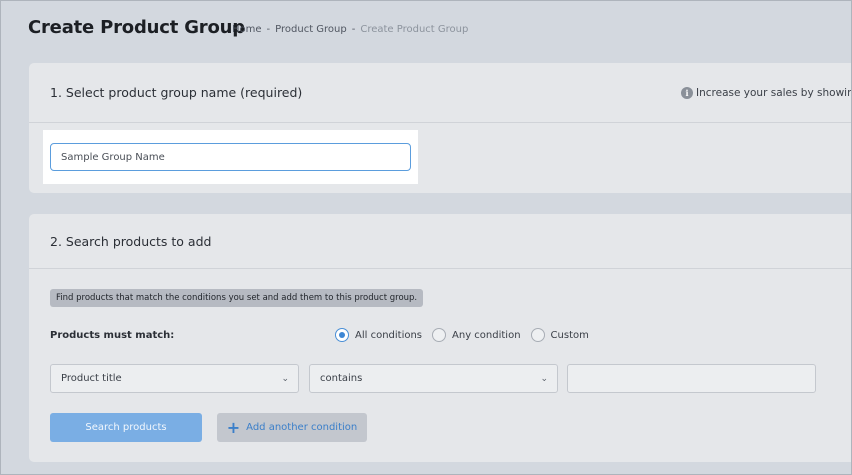 The height and width of the screenshot is (475, 852). What do you see at coordinates (691, 378) in the screenshot?
I see `condition-value-input` at bounding box center [691, 378].